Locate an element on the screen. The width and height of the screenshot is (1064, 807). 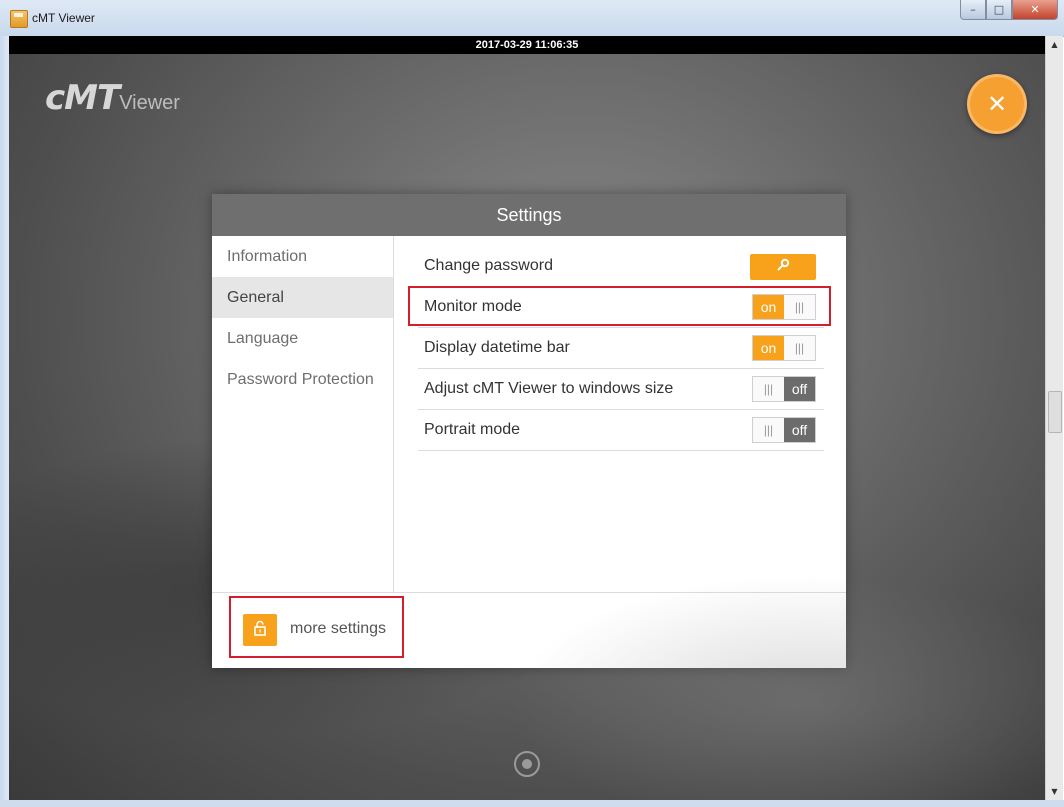
setting-row-portrait-mode: Portrait mode ||| off is located at coordinates (621, 430).